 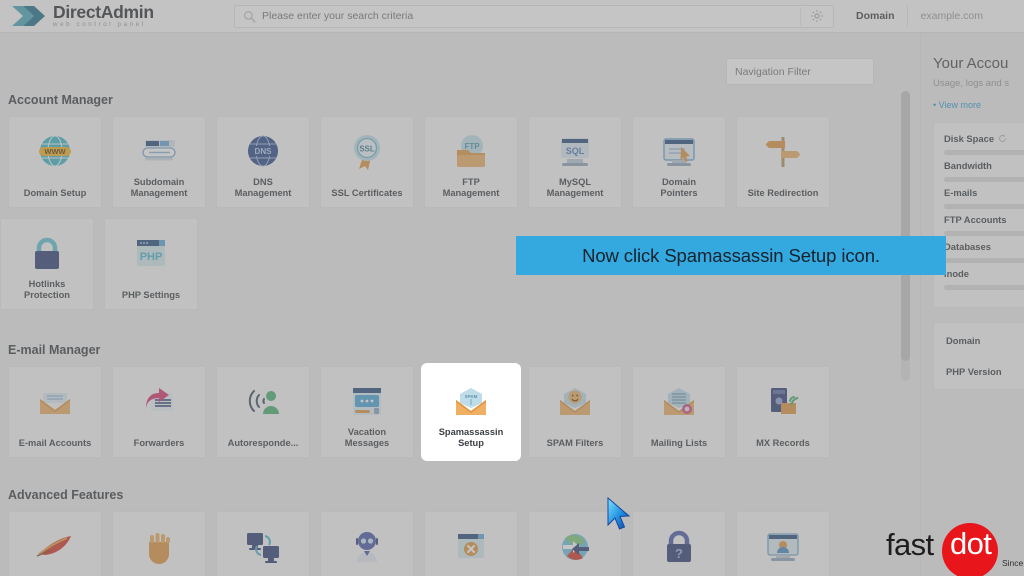 What do you see at coordinates (575, 443) in the screenshot?
I see `card-label: SPAM Filters` at bounding box center [575, 443].